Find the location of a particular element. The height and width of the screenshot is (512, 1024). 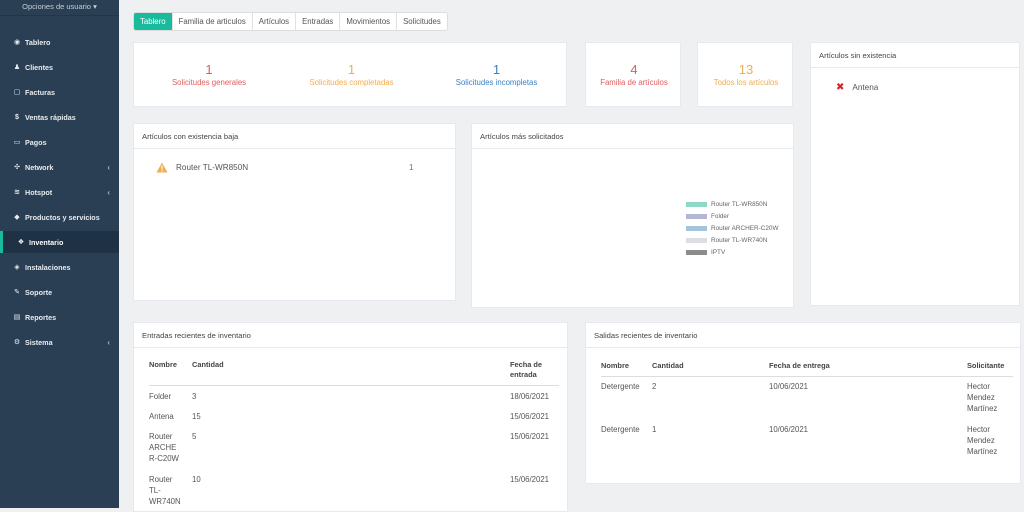

sidebar-item-ventas-rápidas: $ Ventas rápidas is located at coordinates (59, 117).